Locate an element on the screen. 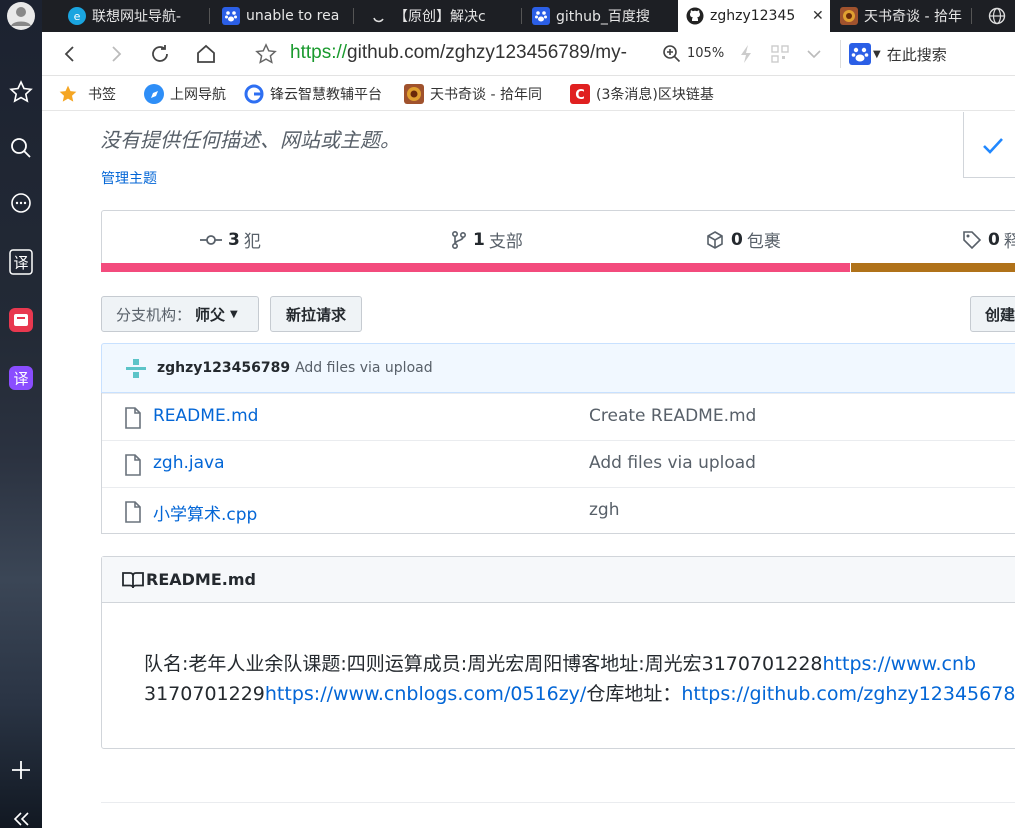 The height and width of the screenshot is (828, 1015). shopping-app-icon is located at coordinates (21, 320).